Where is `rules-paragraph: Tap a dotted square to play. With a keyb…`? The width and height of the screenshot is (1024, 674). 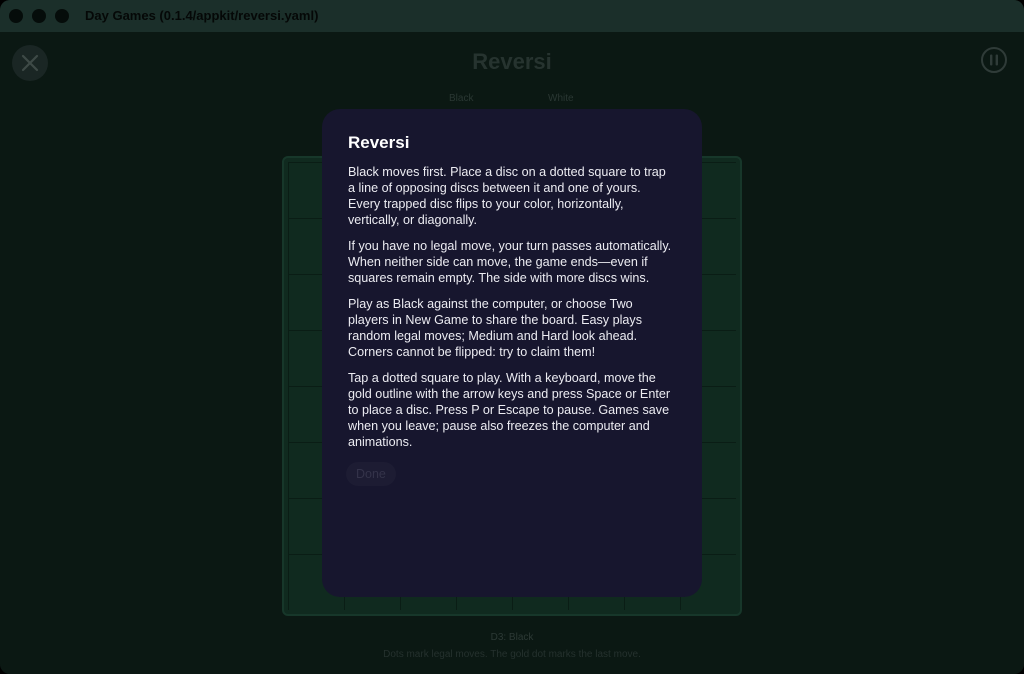
rules-paragraph: Tap a dotted square to play. With a keyb… is located at coordinates (509, 410).